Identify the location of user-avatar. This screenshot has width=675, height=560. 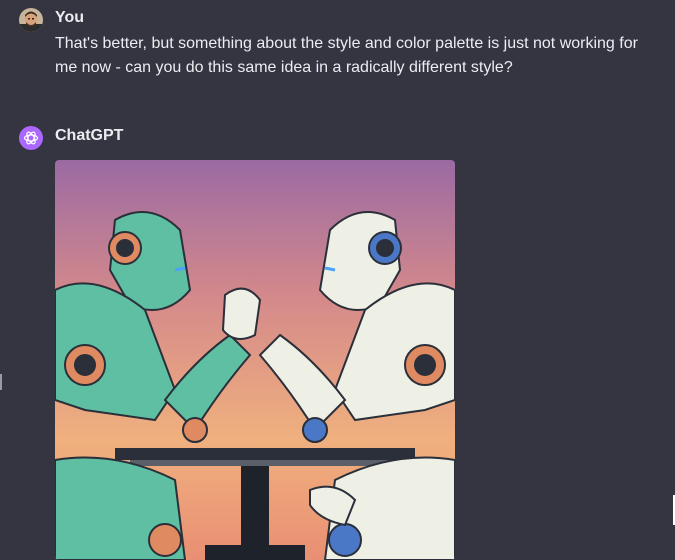
(31, 20).